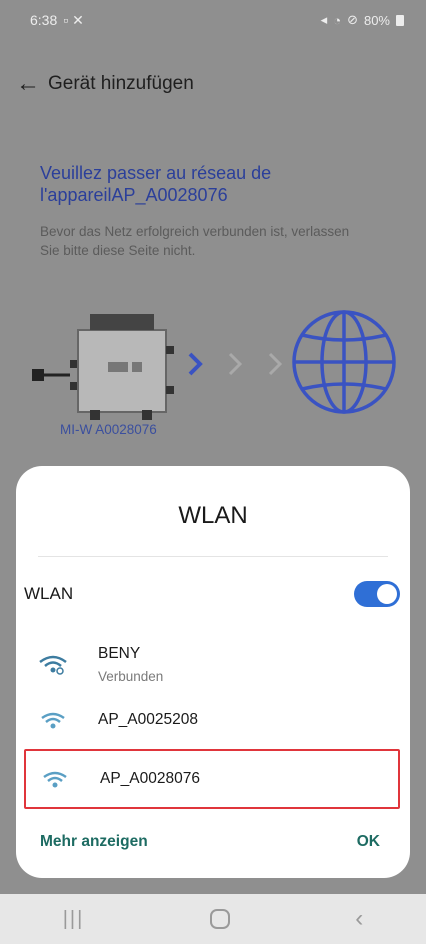 Image resolution: width=426 pixels, height=944 pixels. I want to click on wlan-label: WLAN, so click(49, 593).